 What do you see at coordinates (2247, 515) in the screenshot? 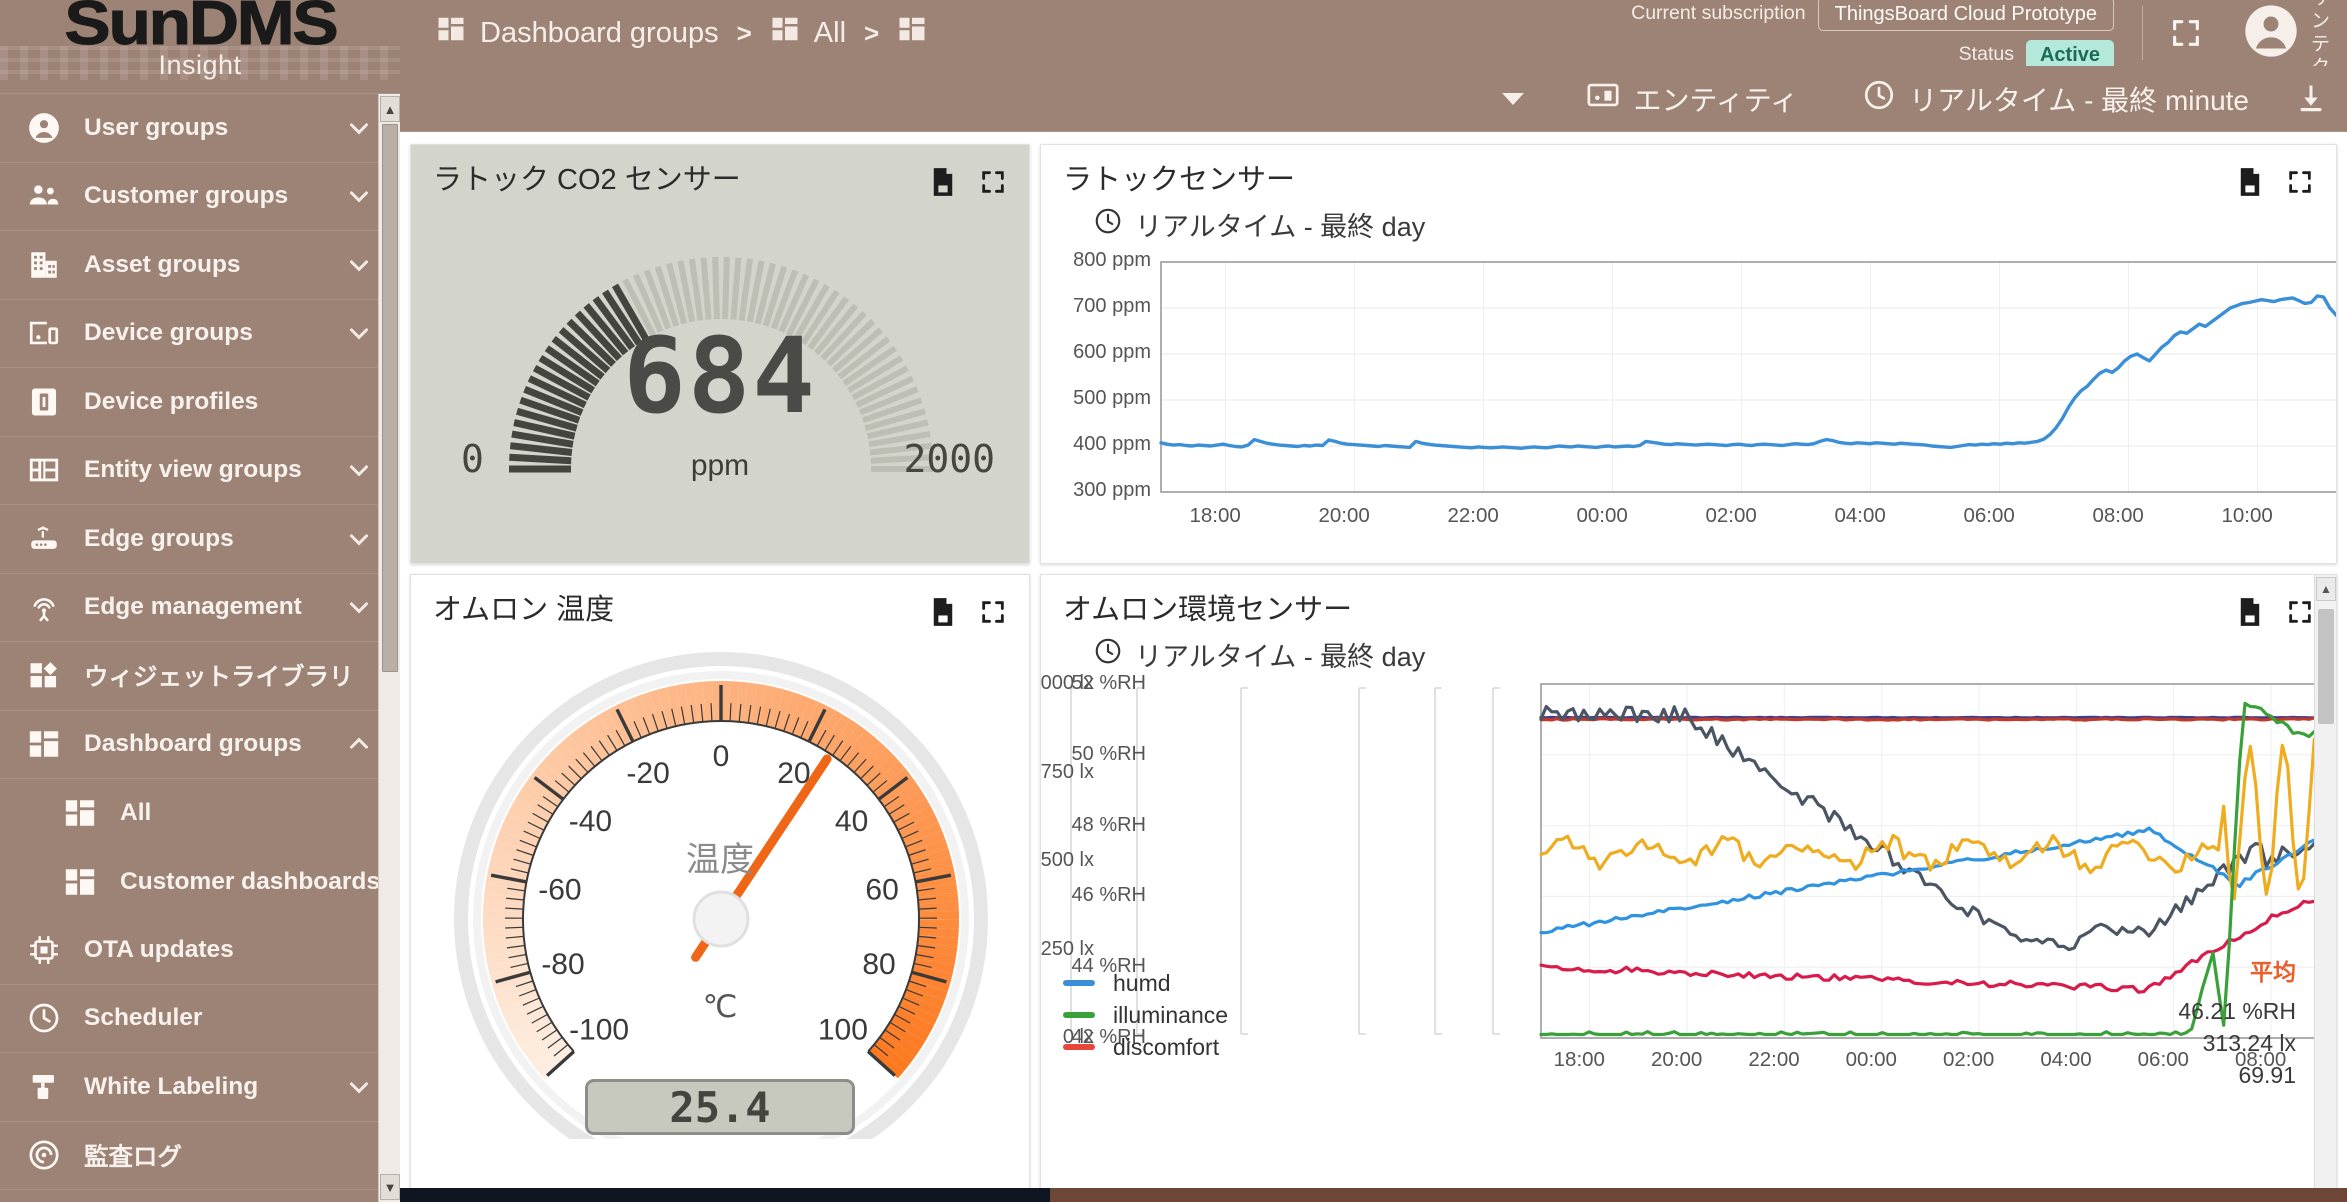
I see `x-axis-tick: 10:00` at bounding box center [2247, 515].